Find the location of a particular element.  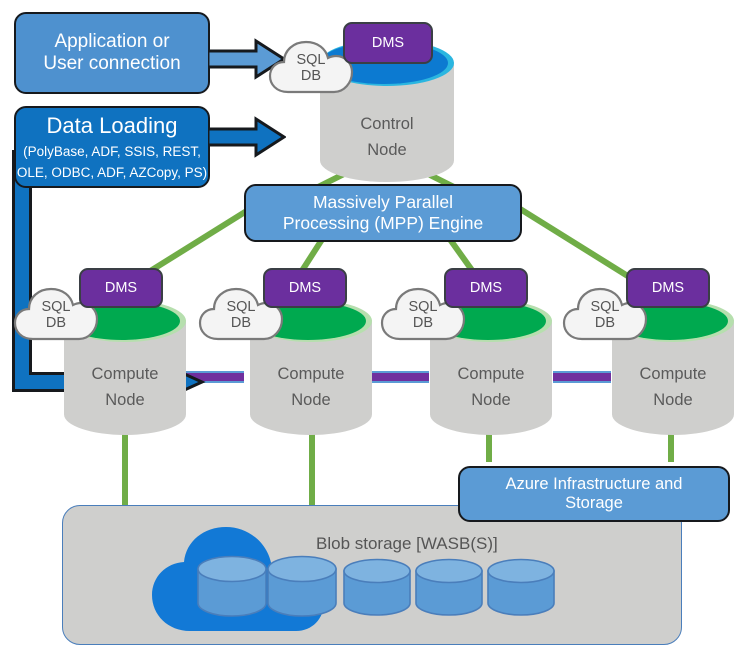

application-box-line2: User connection is located at coordinates (112, 63).